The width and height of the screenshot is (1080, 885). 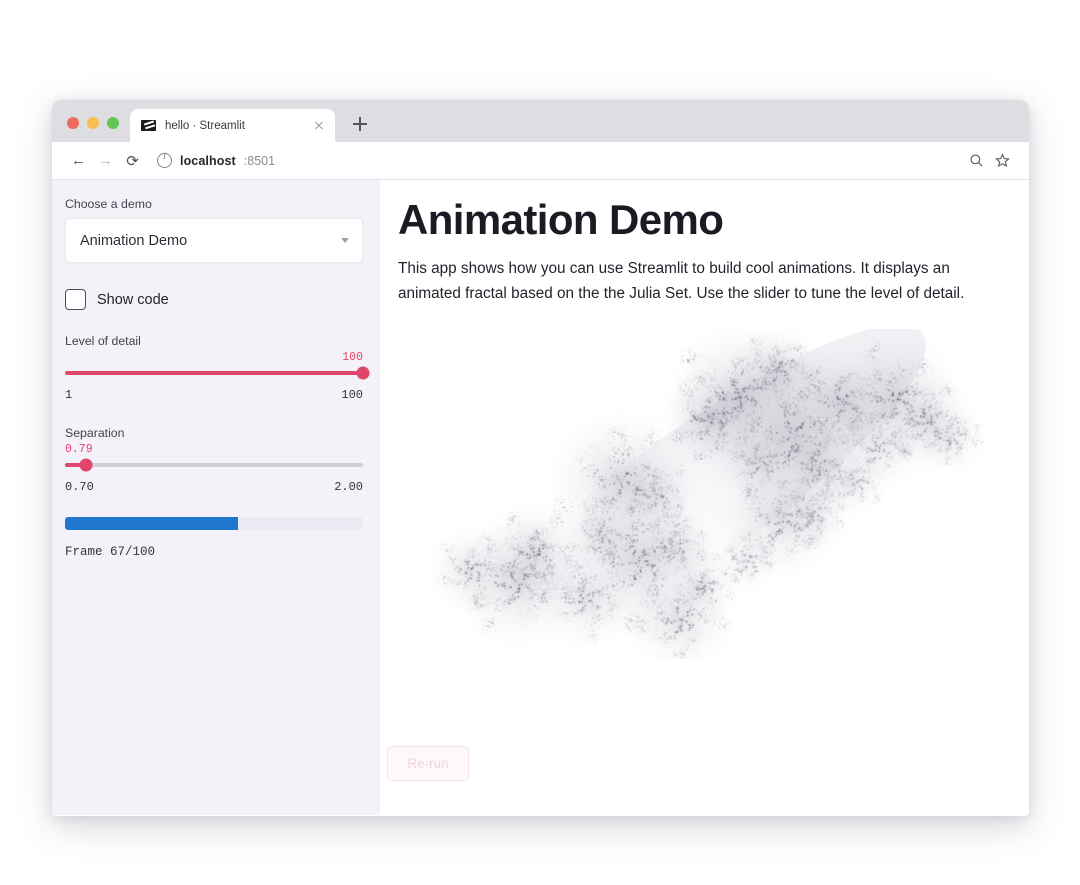 What do you see at coordinates (134, 240) in the screenshot?
I see `demo-select-value: Animation Demo` at bounding box center [134, 240].